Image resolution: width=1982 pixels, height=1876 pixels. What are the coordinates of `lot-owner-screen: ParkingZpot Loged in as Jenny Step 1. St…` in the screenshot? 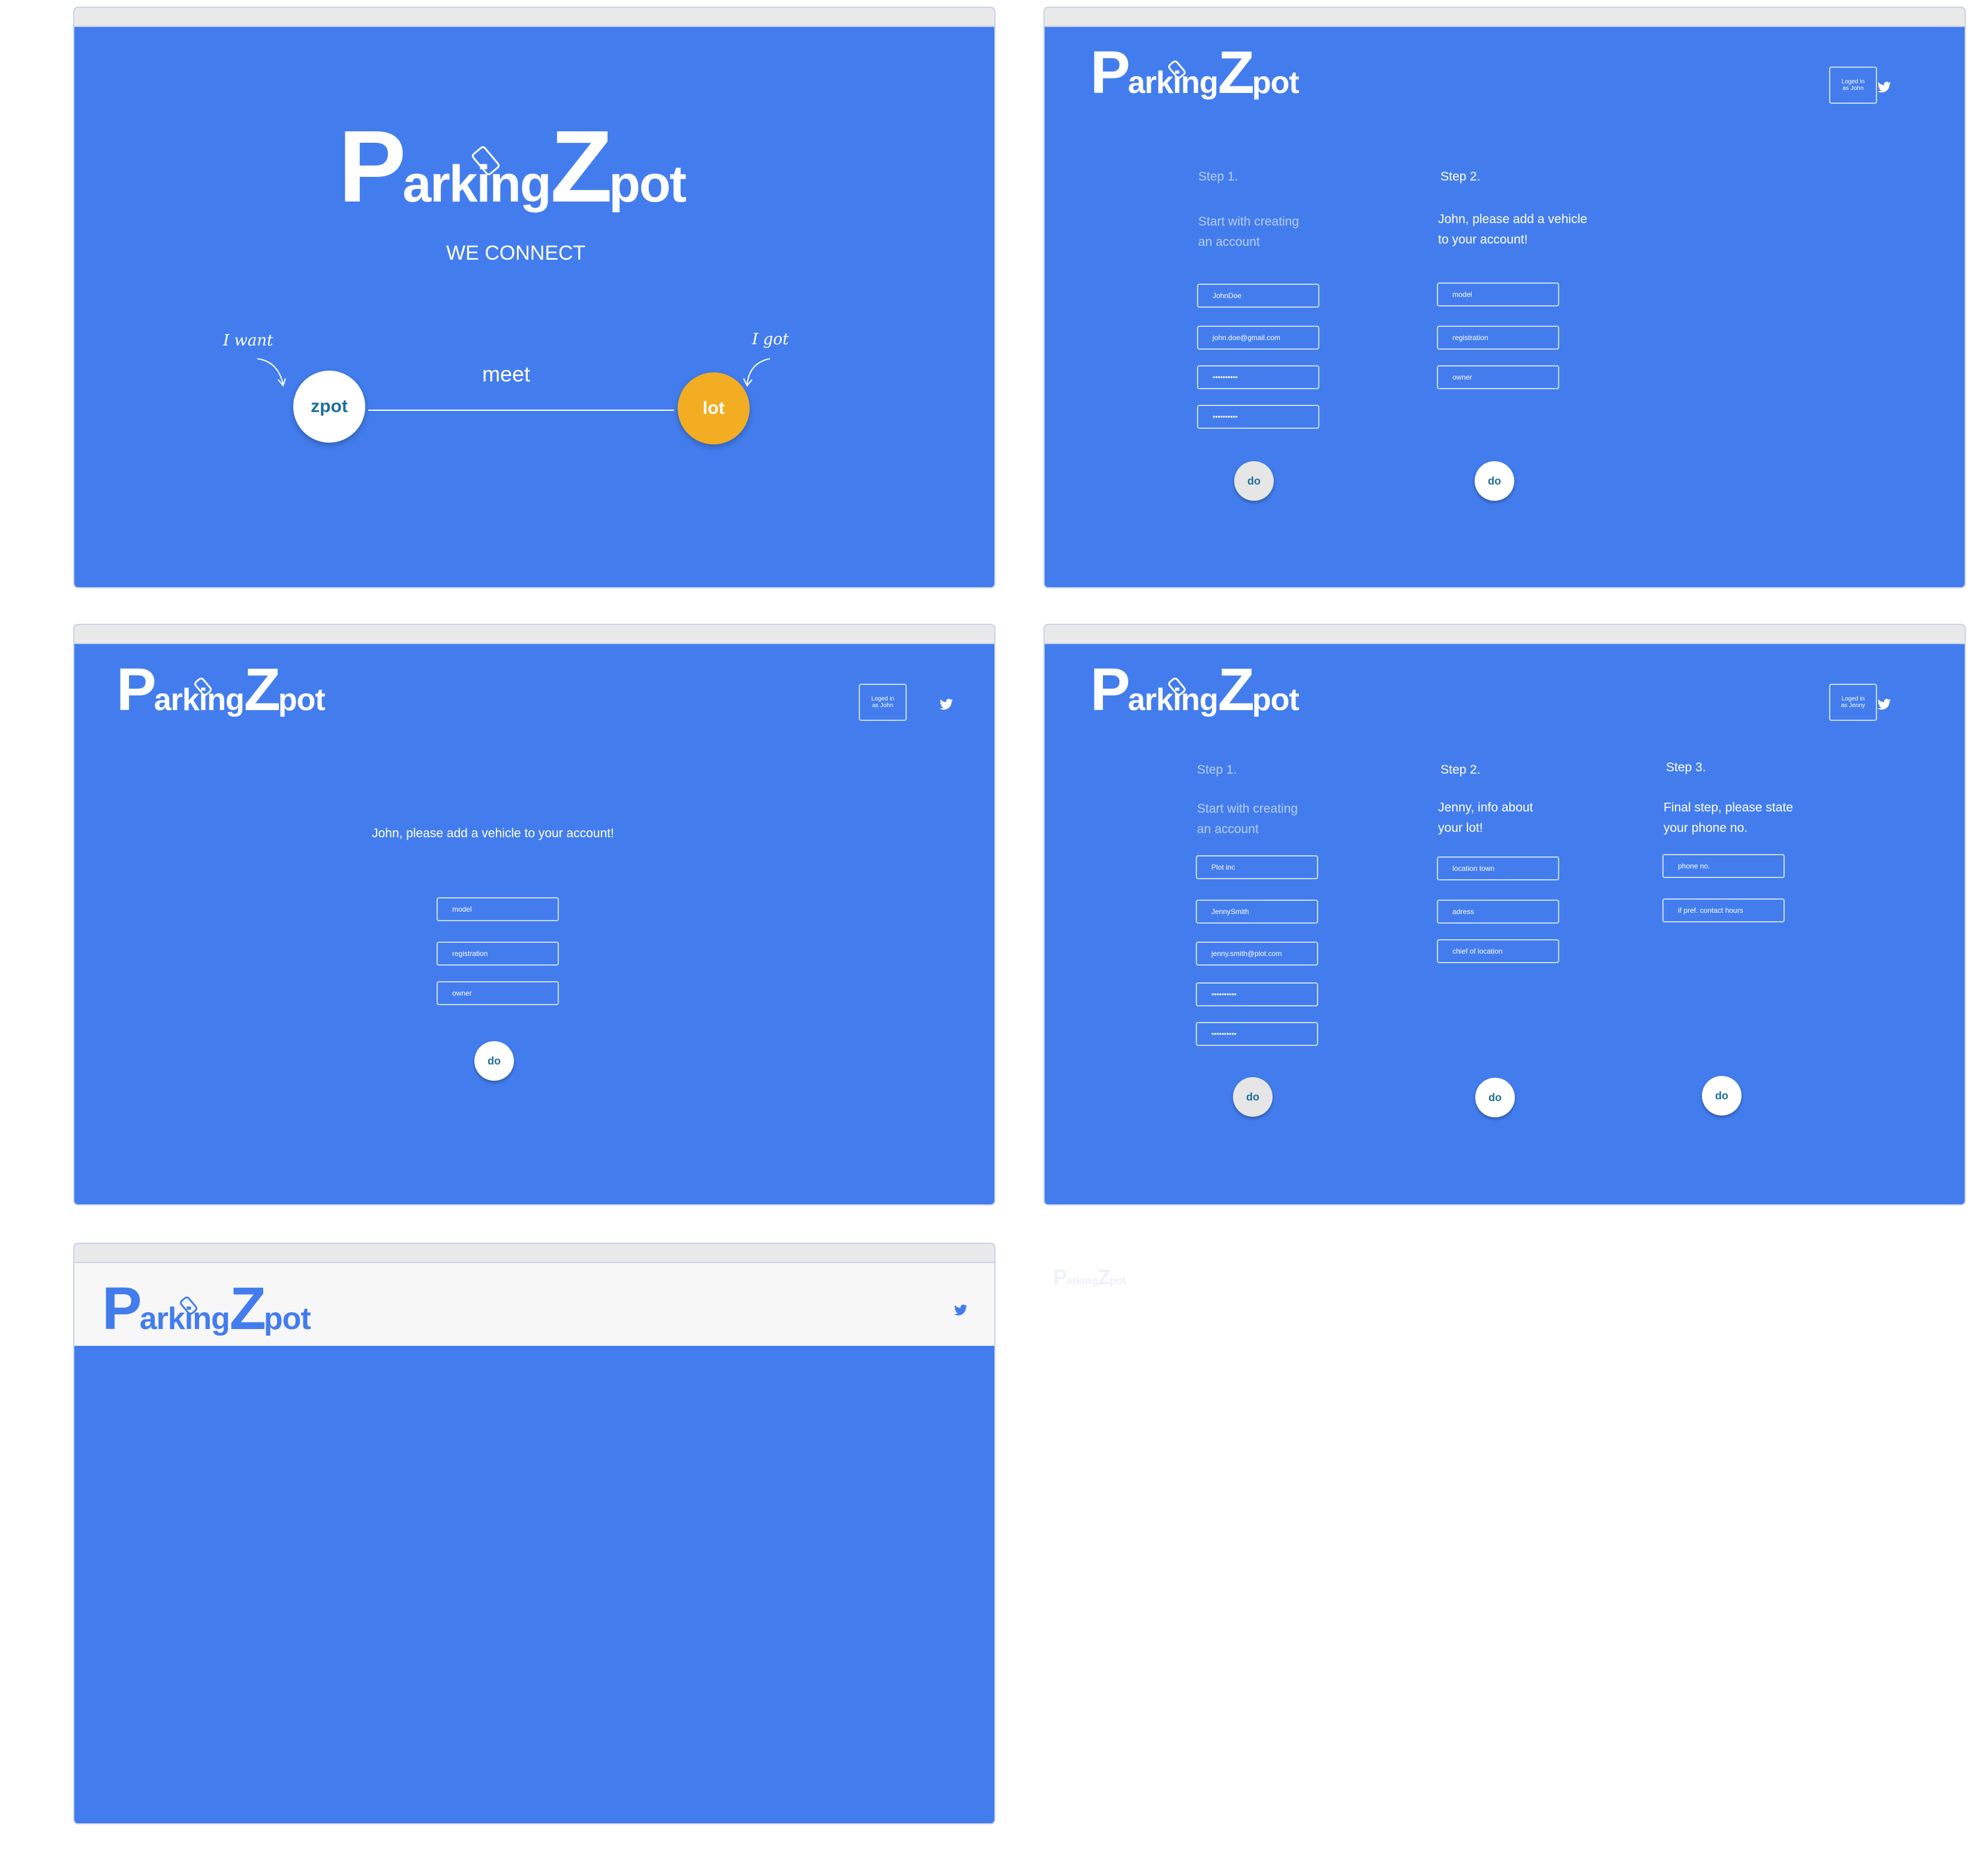 It's located at (1504, 915).